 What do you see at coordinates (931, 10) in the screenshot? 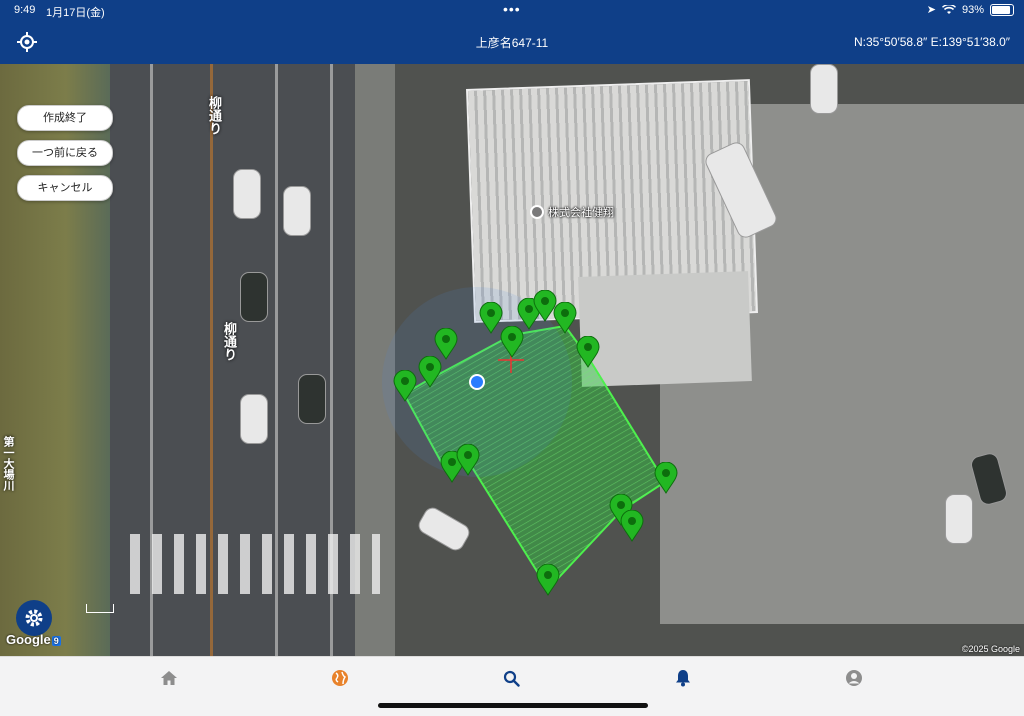
I see `location-arrow-icon: ➤` at bounding box center [931, 10].